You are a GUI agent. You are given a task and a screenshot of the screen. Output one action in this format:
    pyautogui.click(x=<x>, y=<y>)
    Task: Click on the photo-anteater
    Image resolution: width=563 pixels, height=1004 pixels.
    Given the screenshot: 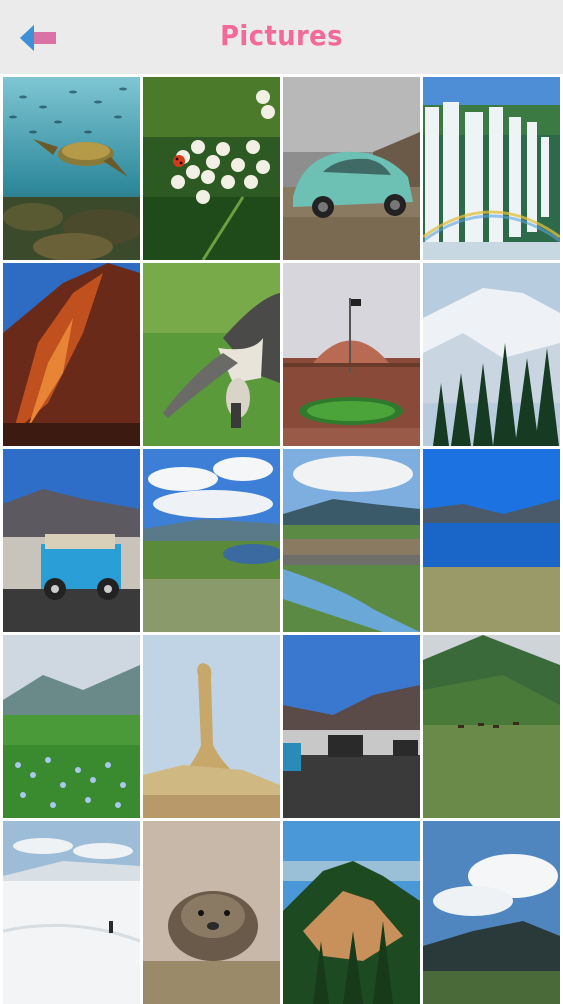 What is the action you would take?
    pyautogui.click(x=211, y=354)
    